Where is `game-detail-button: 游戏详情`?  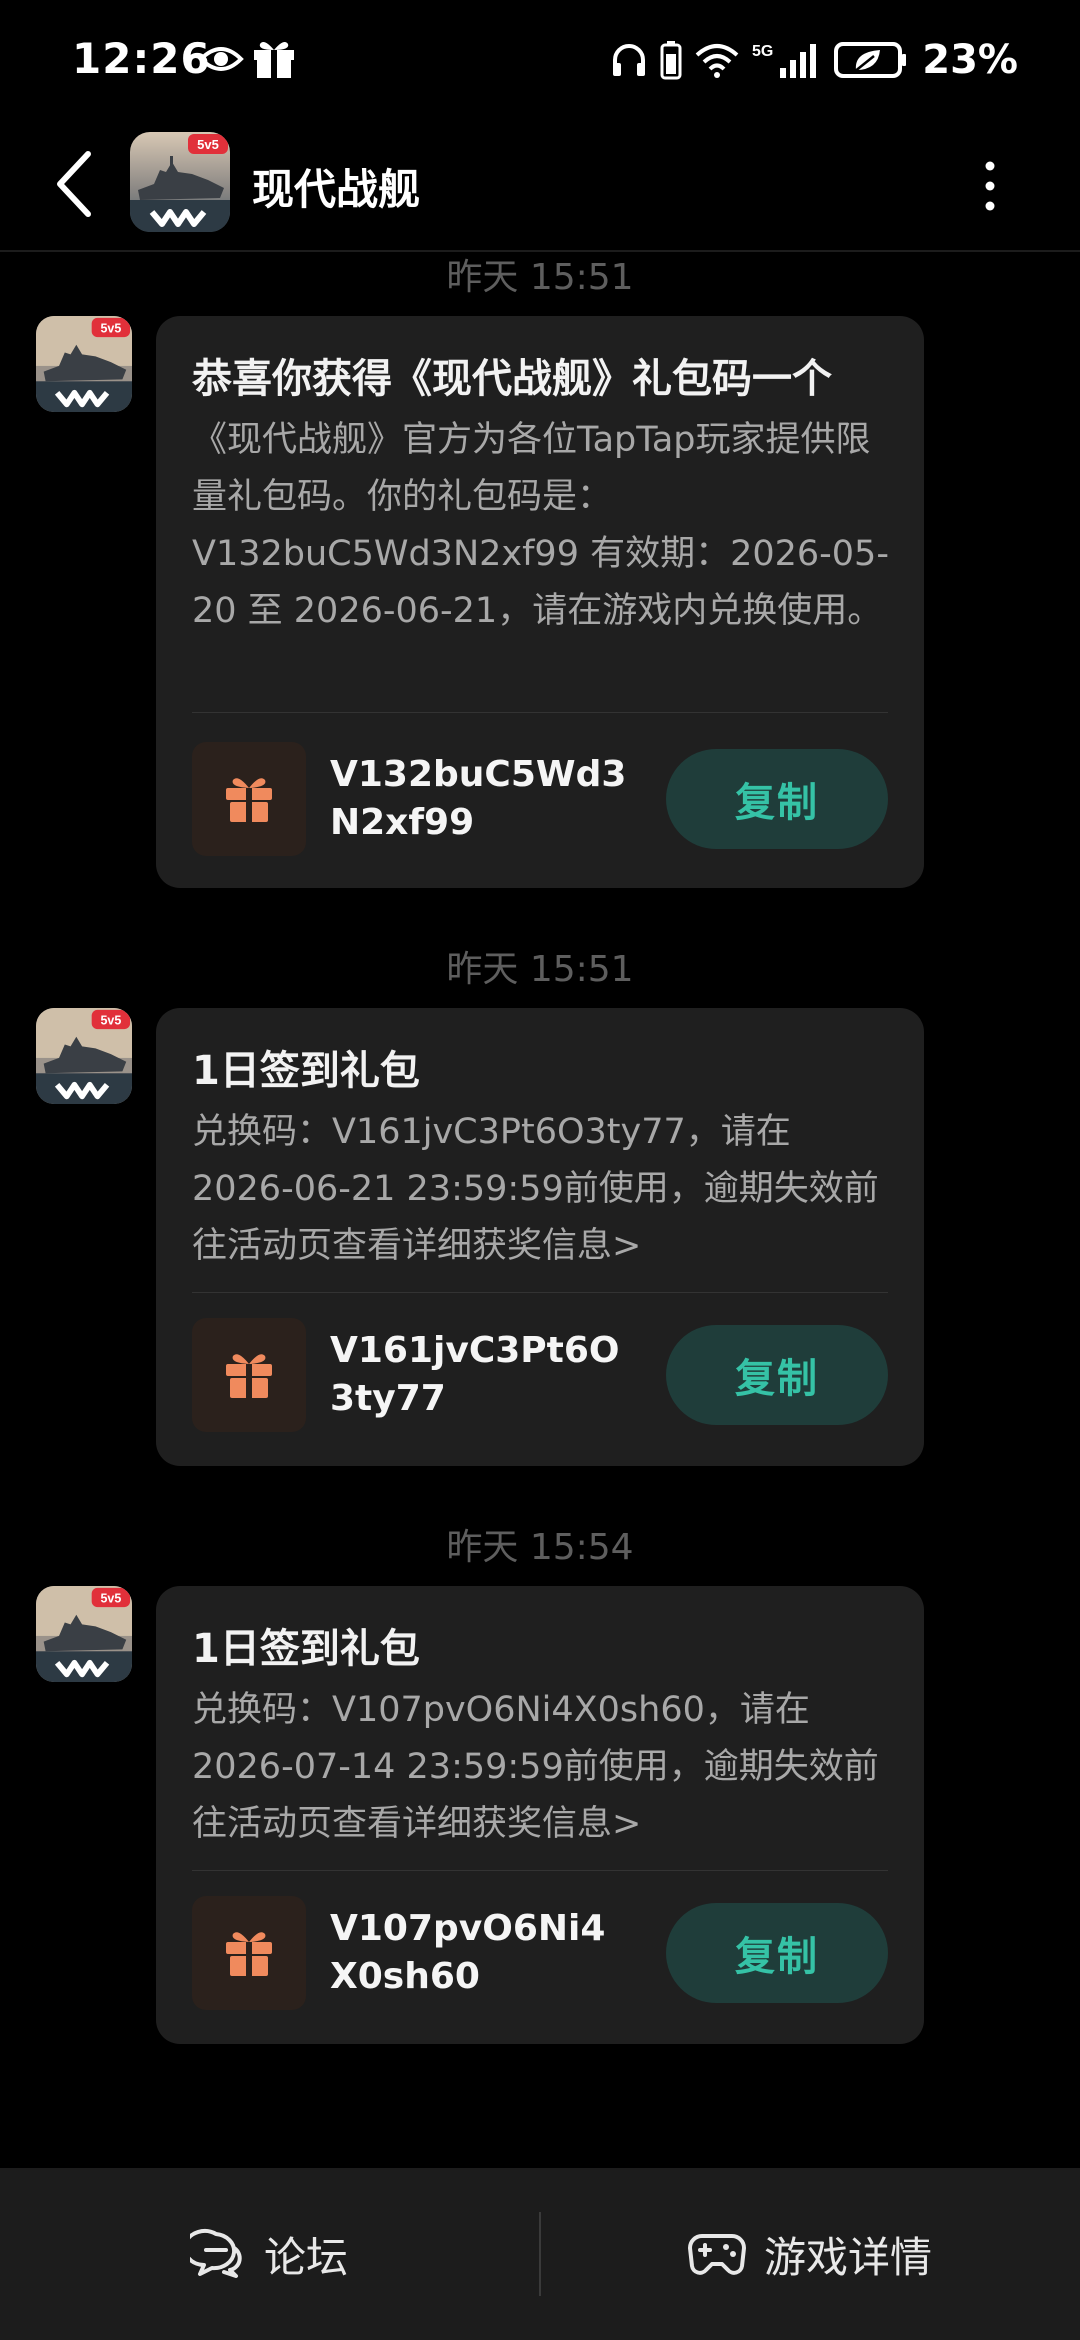
game-detail-button: 游戏详情 is located at coordinates (810, 2254).